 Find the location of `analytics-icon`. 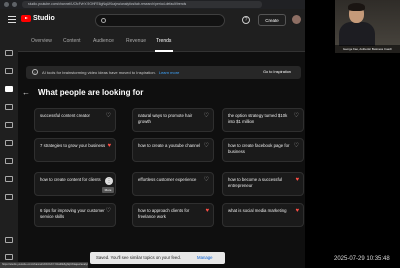

analytics-icon is located at coordinates (9, 89).